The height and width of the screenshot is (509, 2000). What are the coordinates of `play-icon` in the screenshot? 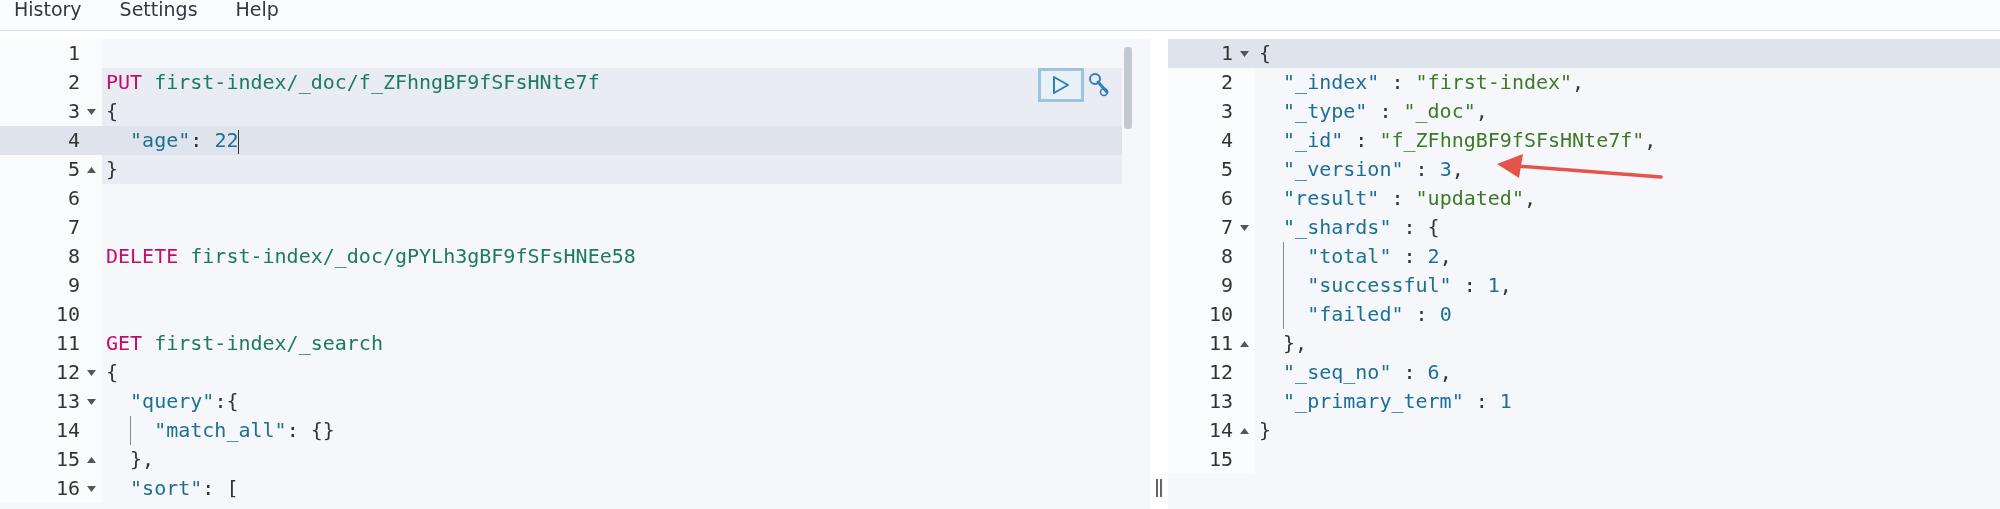 It's located at (1061, 85).